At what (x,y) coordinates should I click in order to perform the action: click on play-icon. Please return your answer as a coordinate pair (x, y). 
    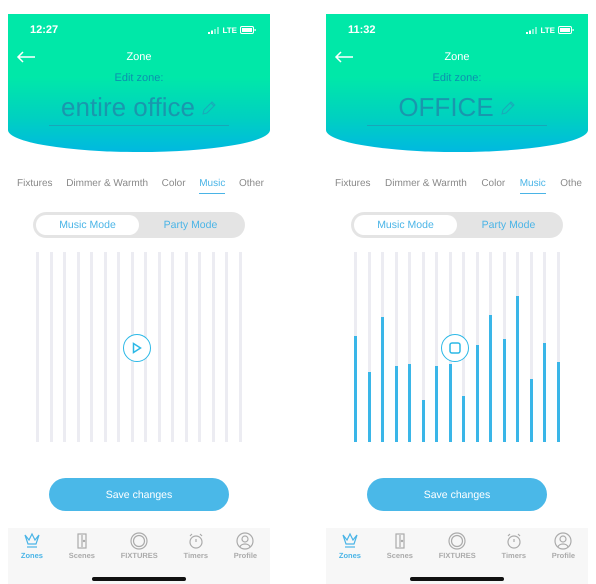
    Looking at the image, I should click on (137, 348).